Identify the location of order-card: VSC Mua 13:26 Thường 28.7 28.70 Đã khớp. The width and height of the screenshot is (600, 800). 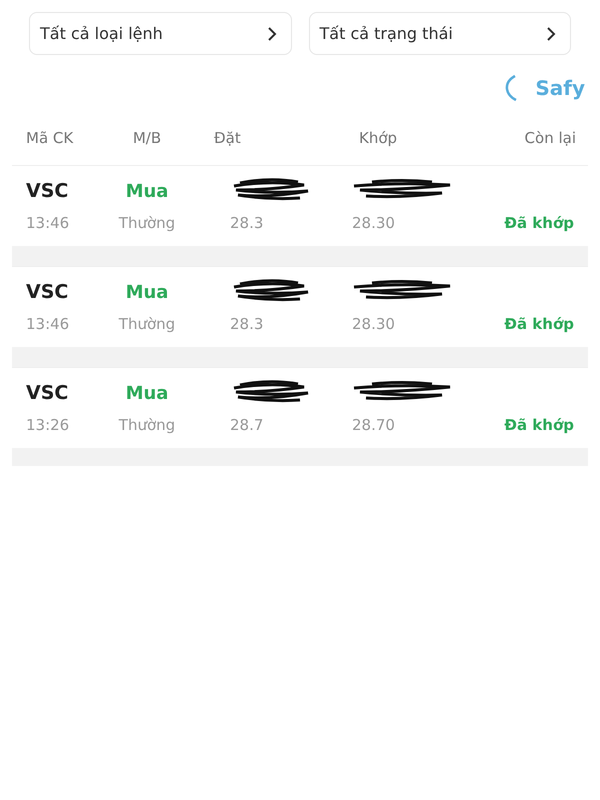
(300, 407).